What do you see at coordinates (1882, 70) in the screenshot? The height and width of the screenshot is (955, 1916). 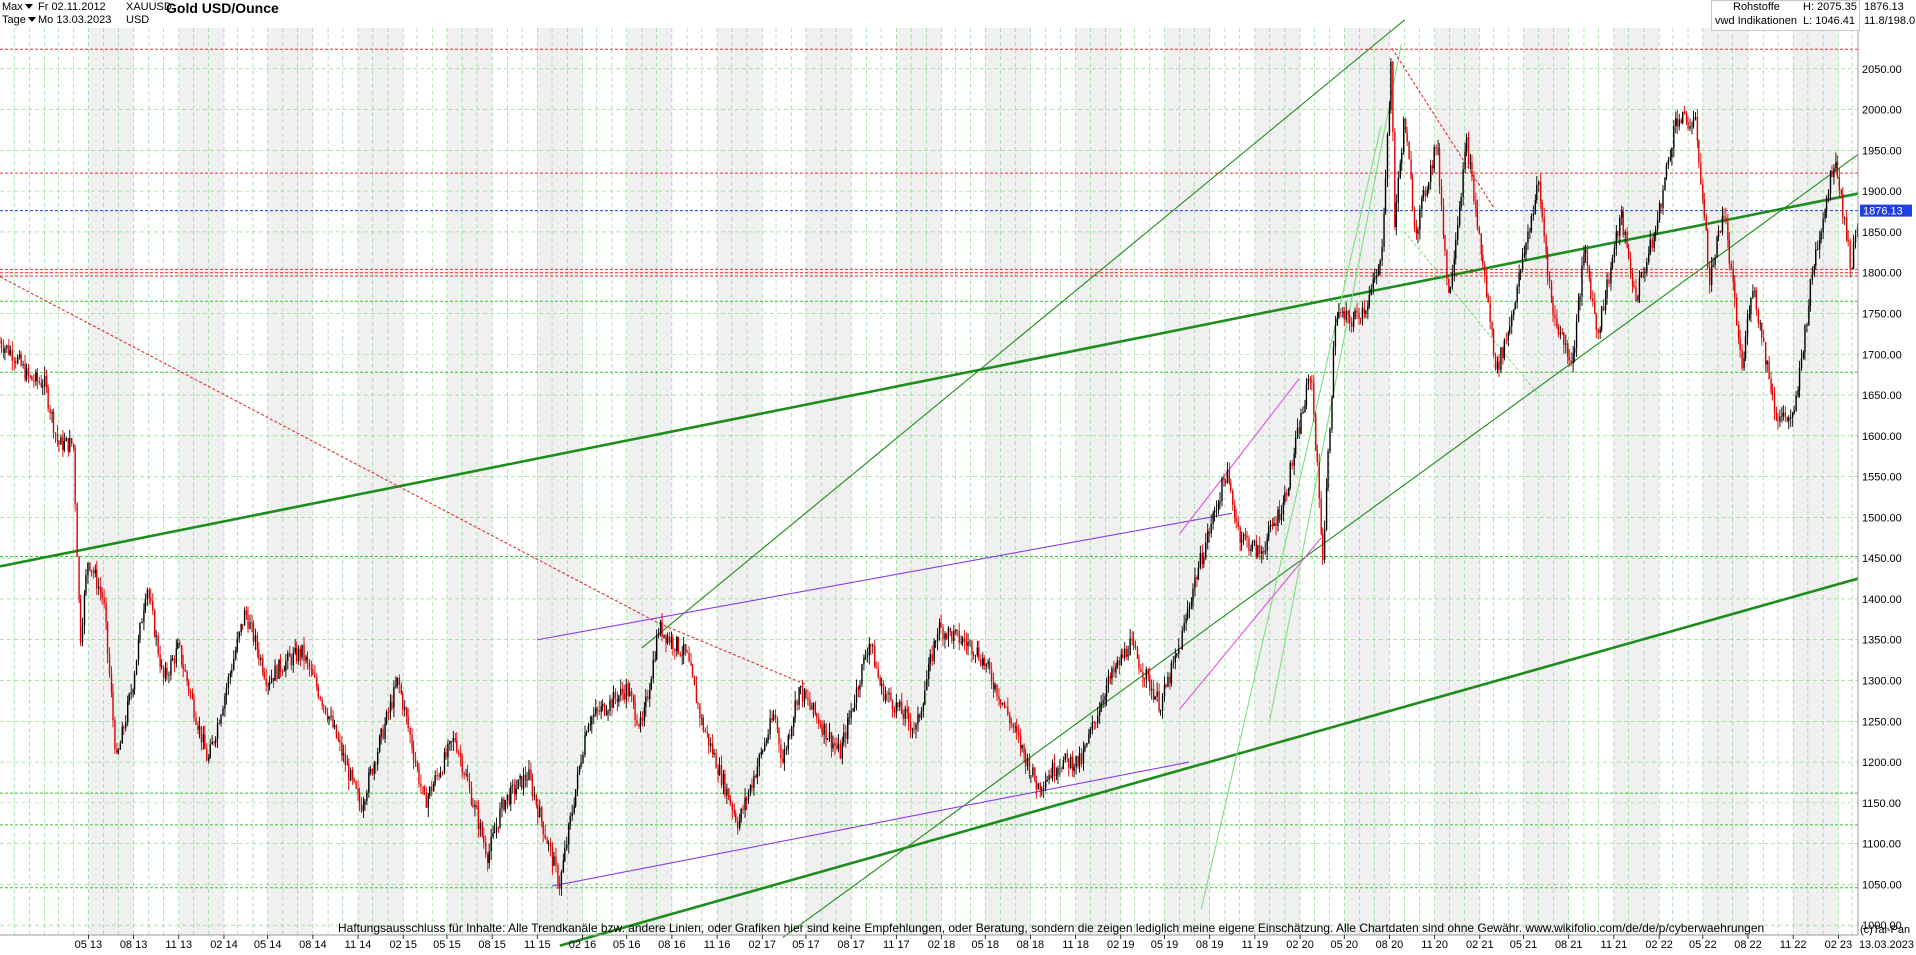 I see `y-tick-label: 2050.00` at bounding box center [1882, 70].